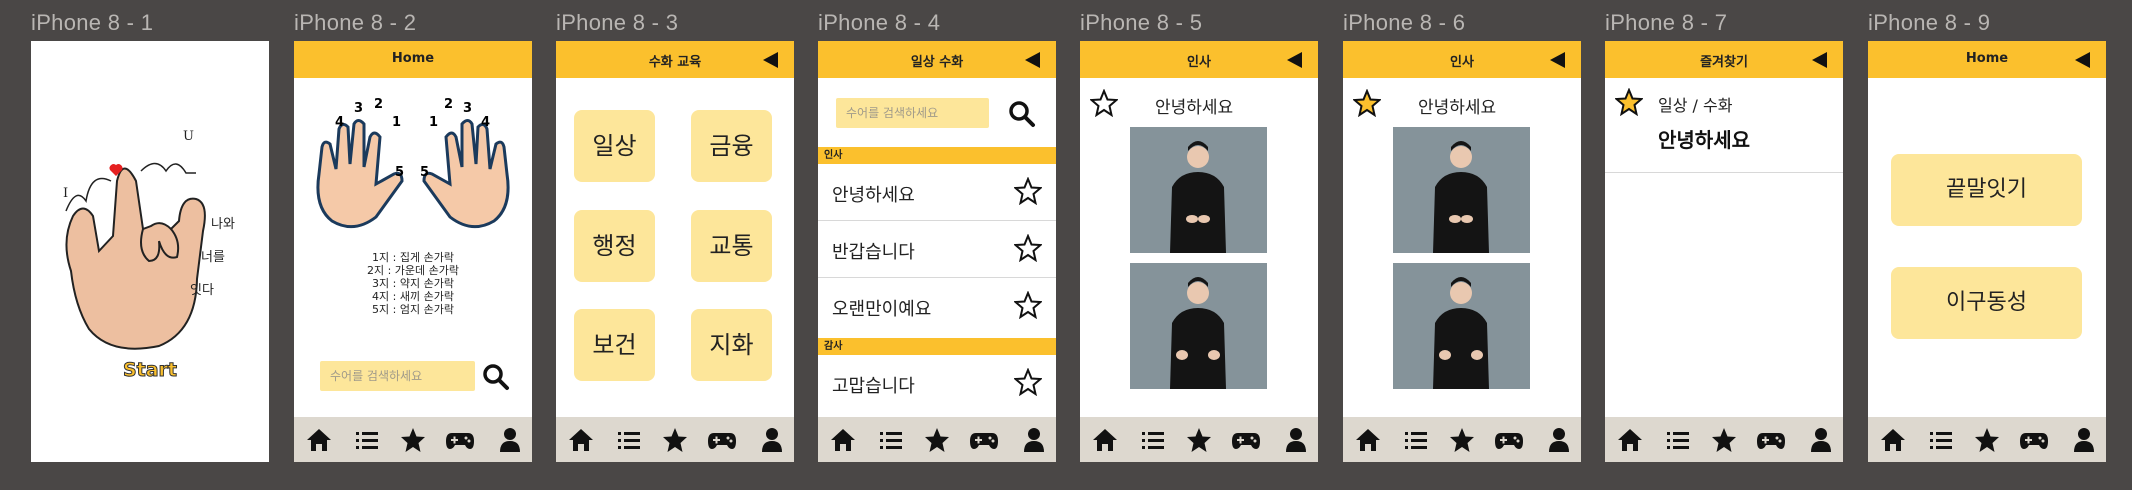  I want to click on legend-line: 1지 : 집게 손가락, so click(413, 257).